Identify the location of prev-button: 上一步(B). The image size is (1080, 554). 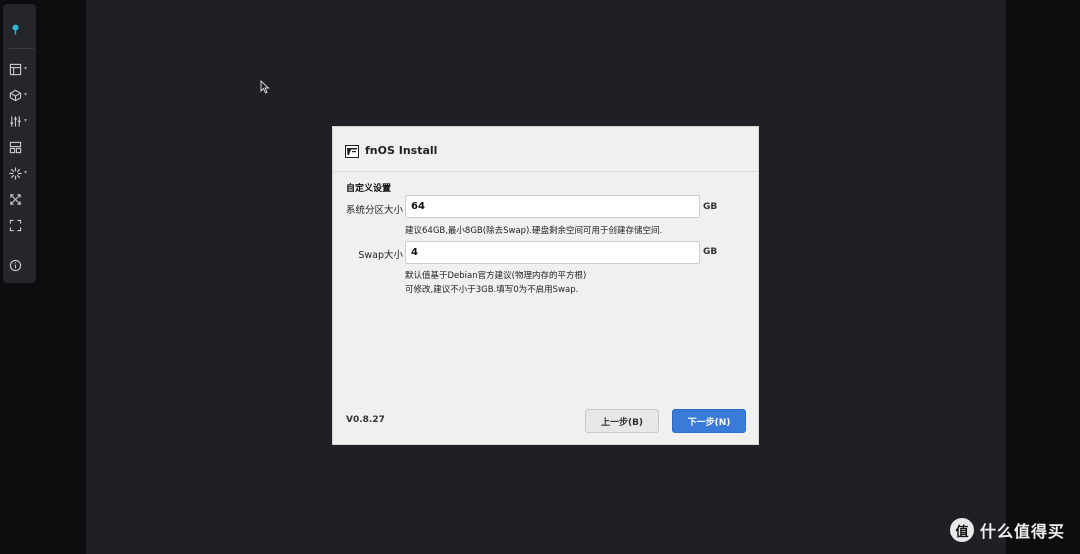
(622, 421).